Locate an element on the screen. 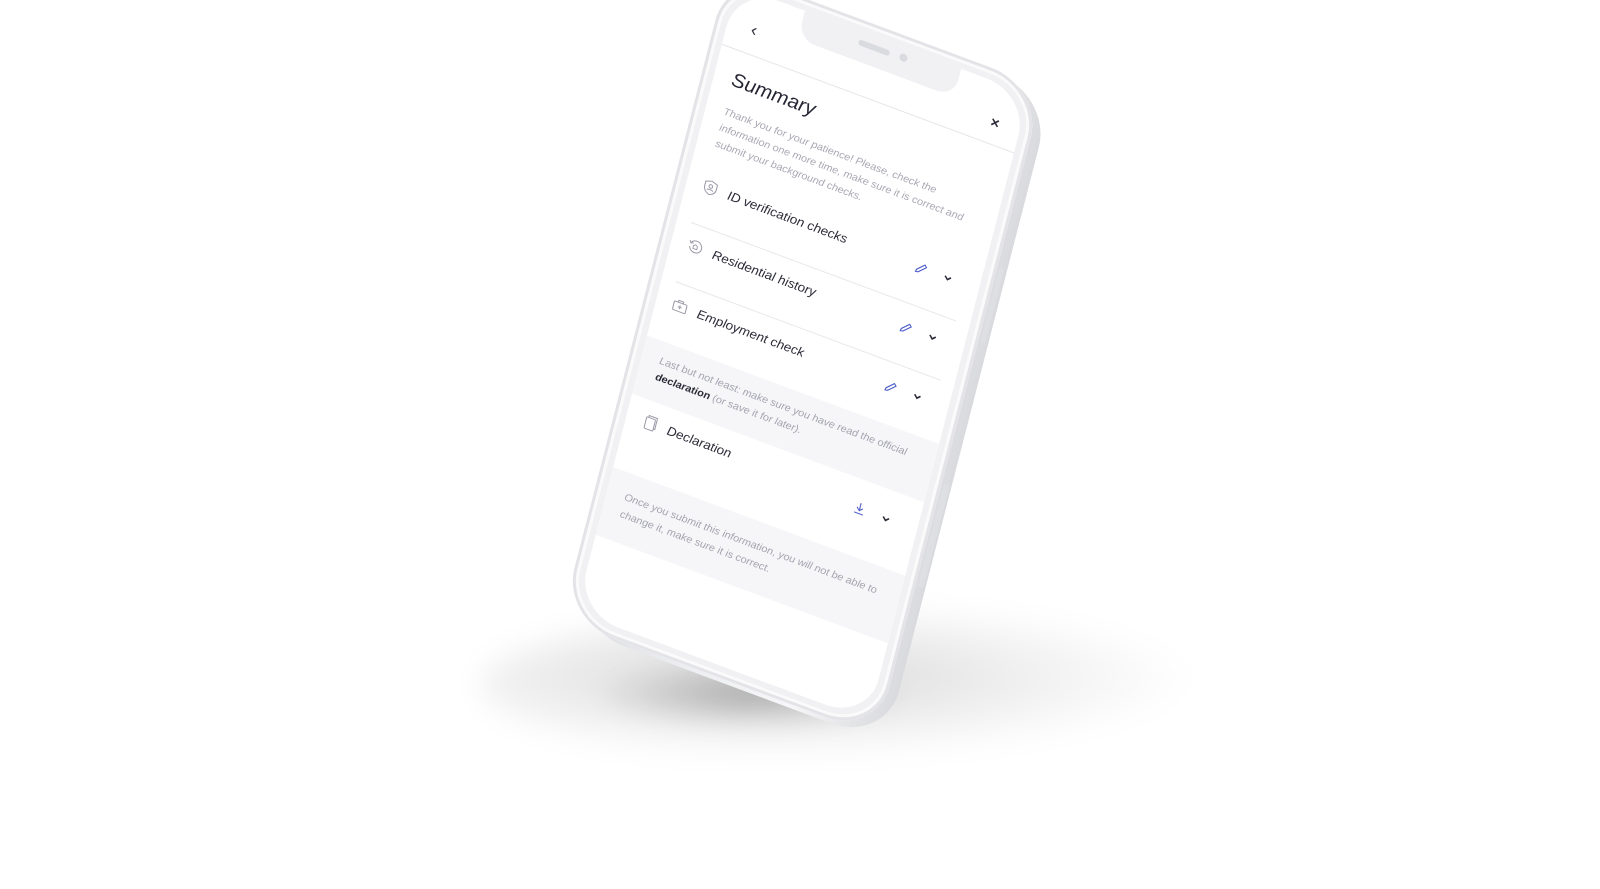 Image resolution: width=1600 pixels, height=889 pixels. document-icon is located at coordinates (651, 423).